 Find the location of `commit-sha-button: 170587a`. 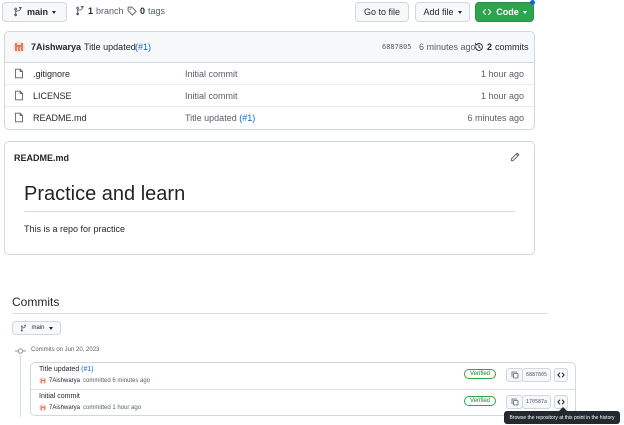

commit-sha-button: 170587a is located at coordinates (536, 402).